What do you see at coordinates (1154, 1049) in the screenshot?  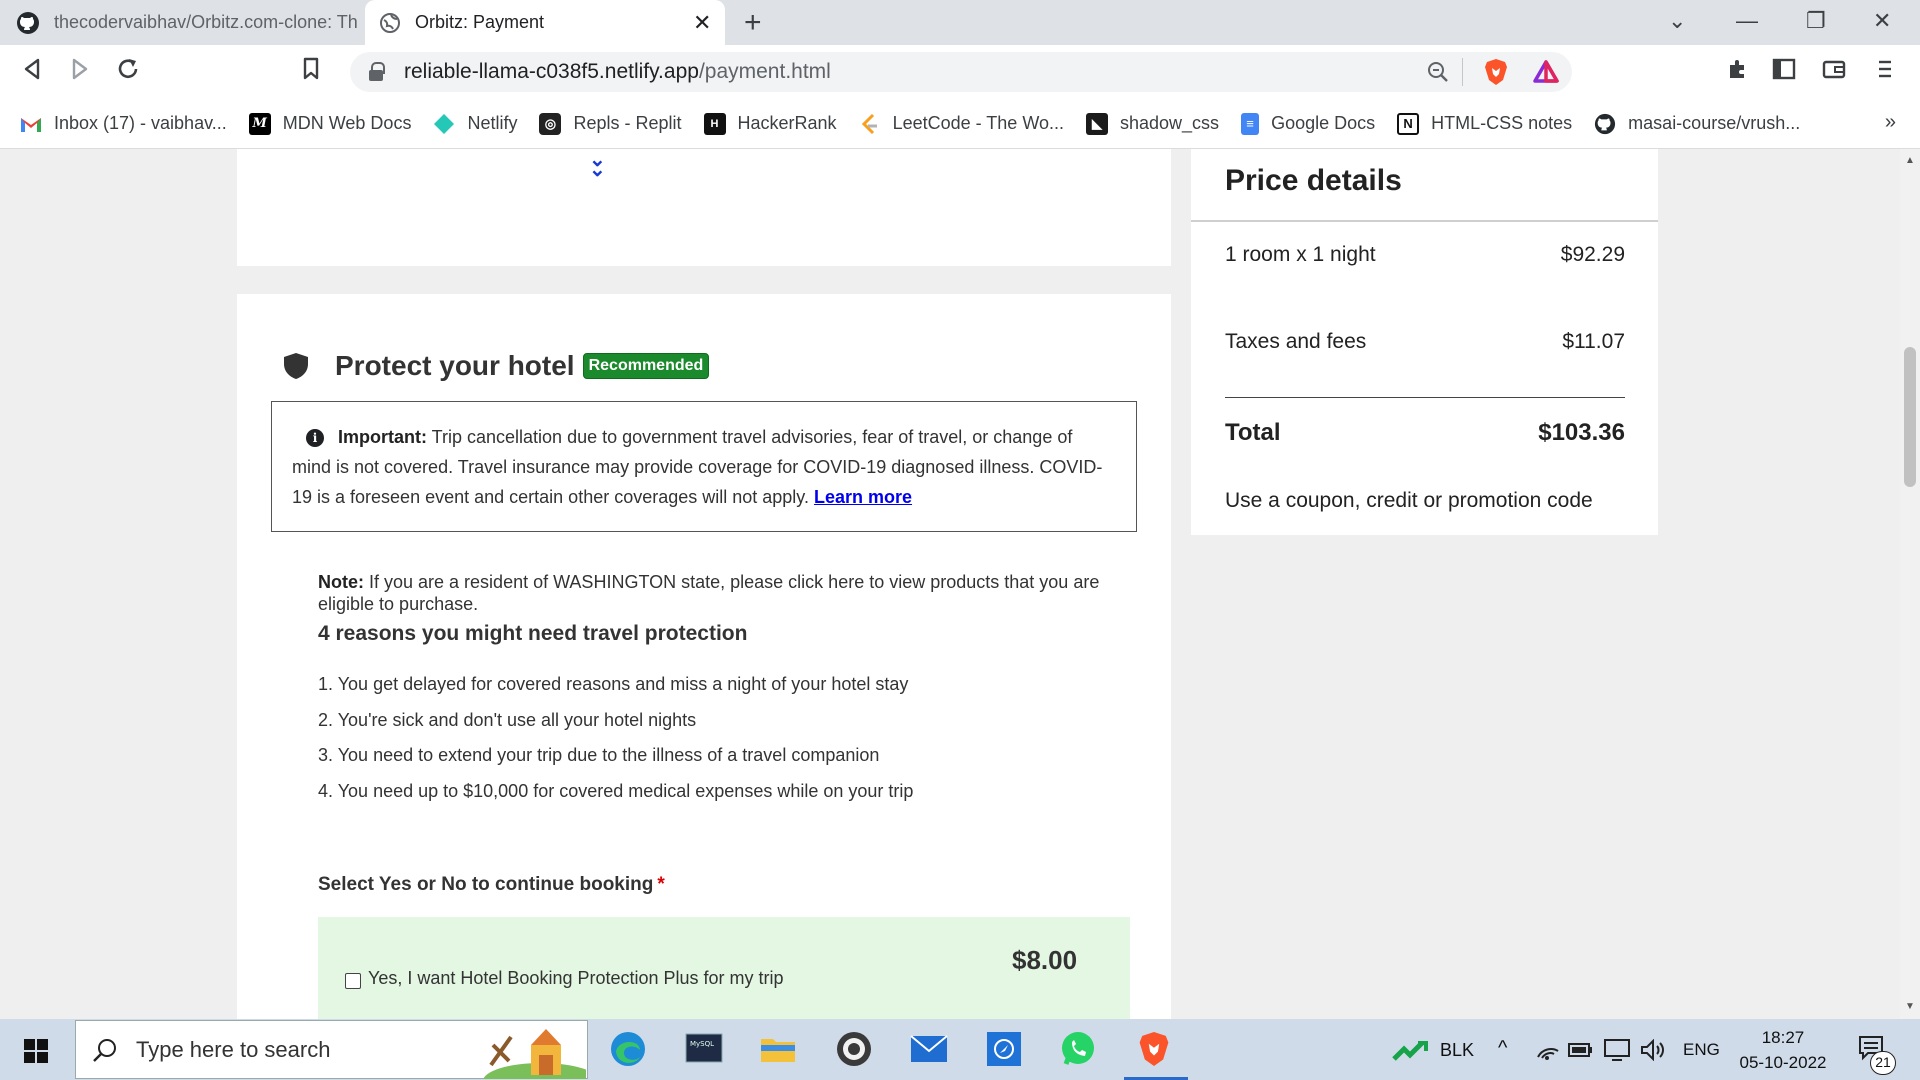 I see `brave-browser-icon` at bounding box center [1154, 1049].